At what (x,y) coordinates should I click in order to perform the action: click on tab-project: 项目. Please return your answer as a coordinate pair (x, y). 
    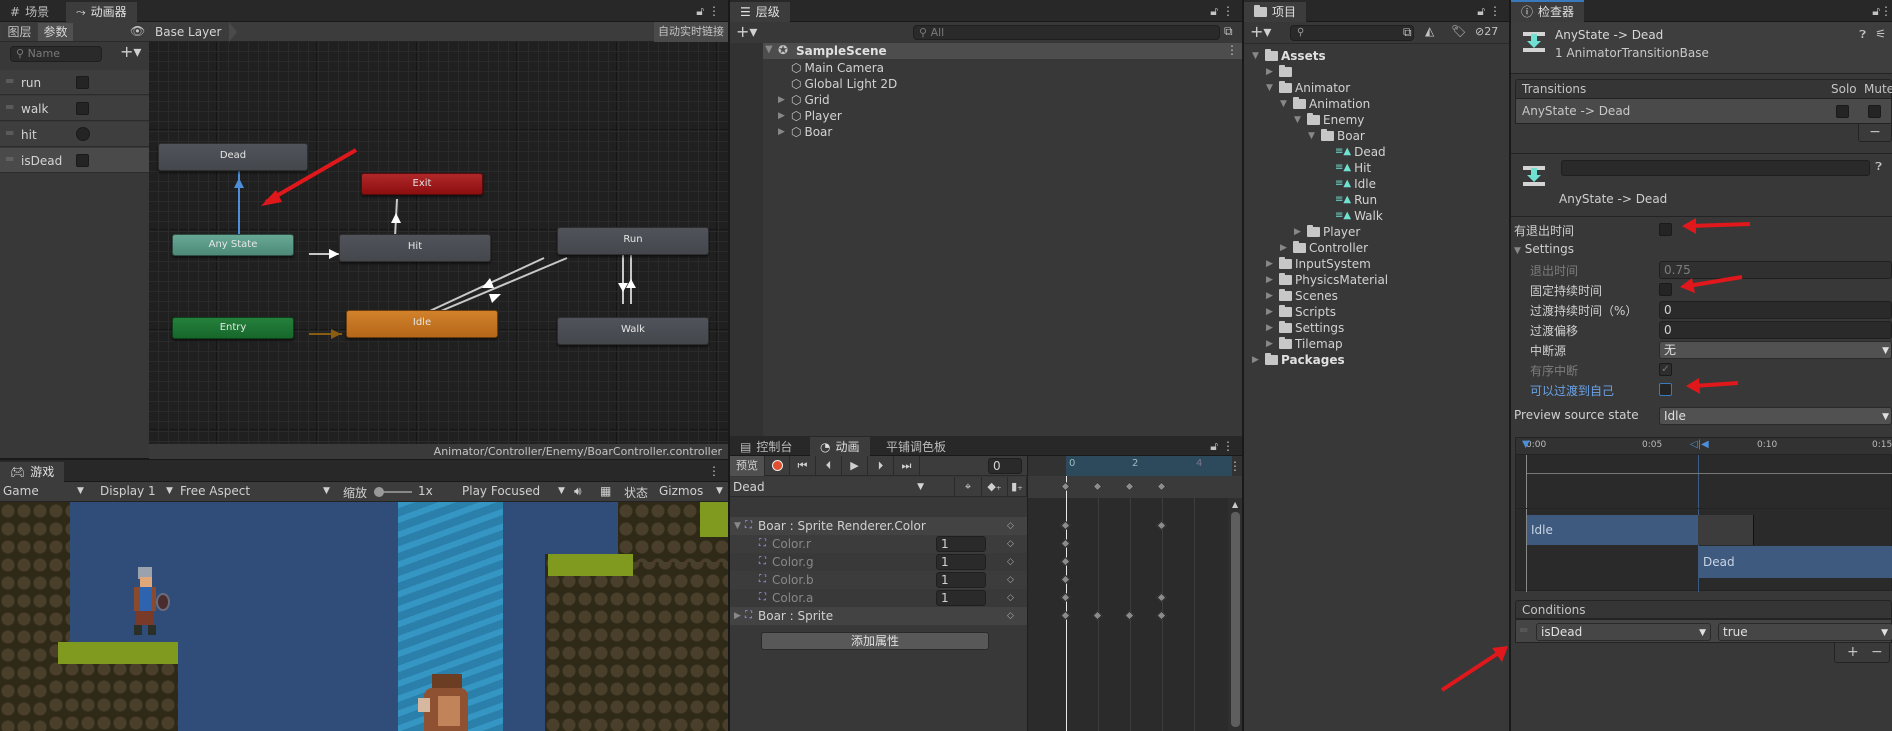
    Looking at the image, I should click on (1275, 12).